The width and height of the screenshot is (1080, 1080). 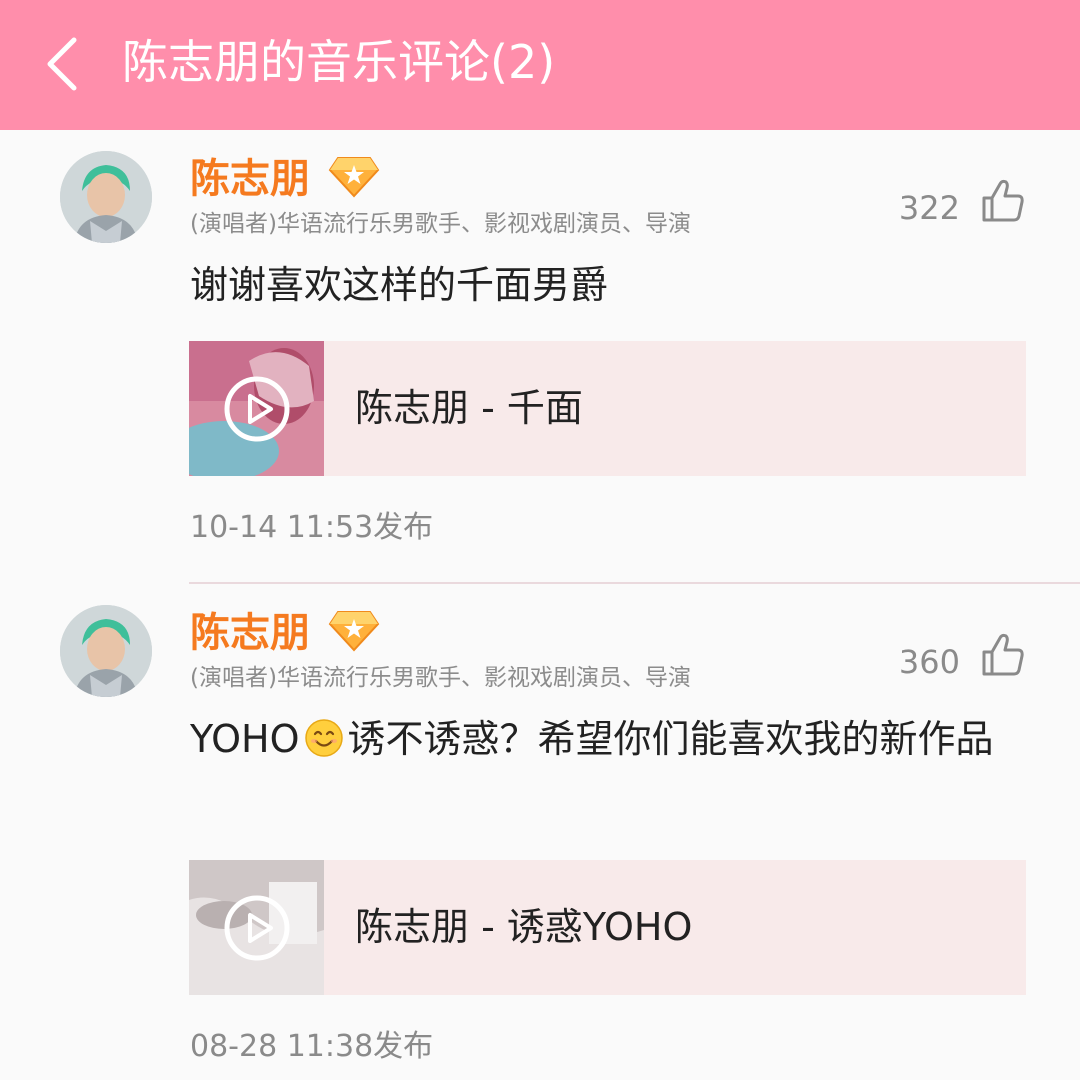 What do you see at coordinates (399, 285) in the screenshot?
I see `comment-text: 谢谢喜欢这样的千面男爵` at bounding box center [399, 285].